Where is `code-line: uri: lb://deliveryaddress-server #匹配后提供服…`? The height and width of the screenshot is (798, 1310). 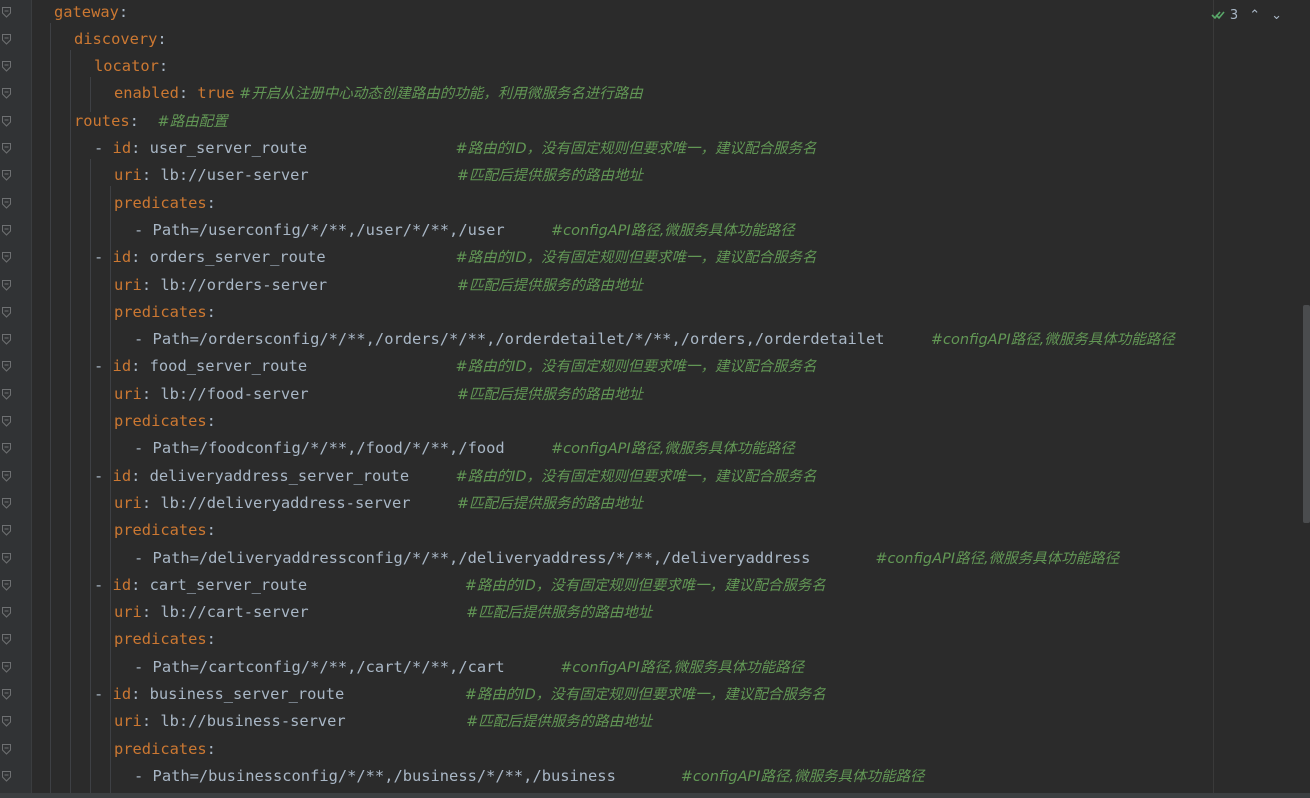
code-line: uri: lb://deliveryaddress-server #匹配后提供服… is located at coordinates (378, 503).